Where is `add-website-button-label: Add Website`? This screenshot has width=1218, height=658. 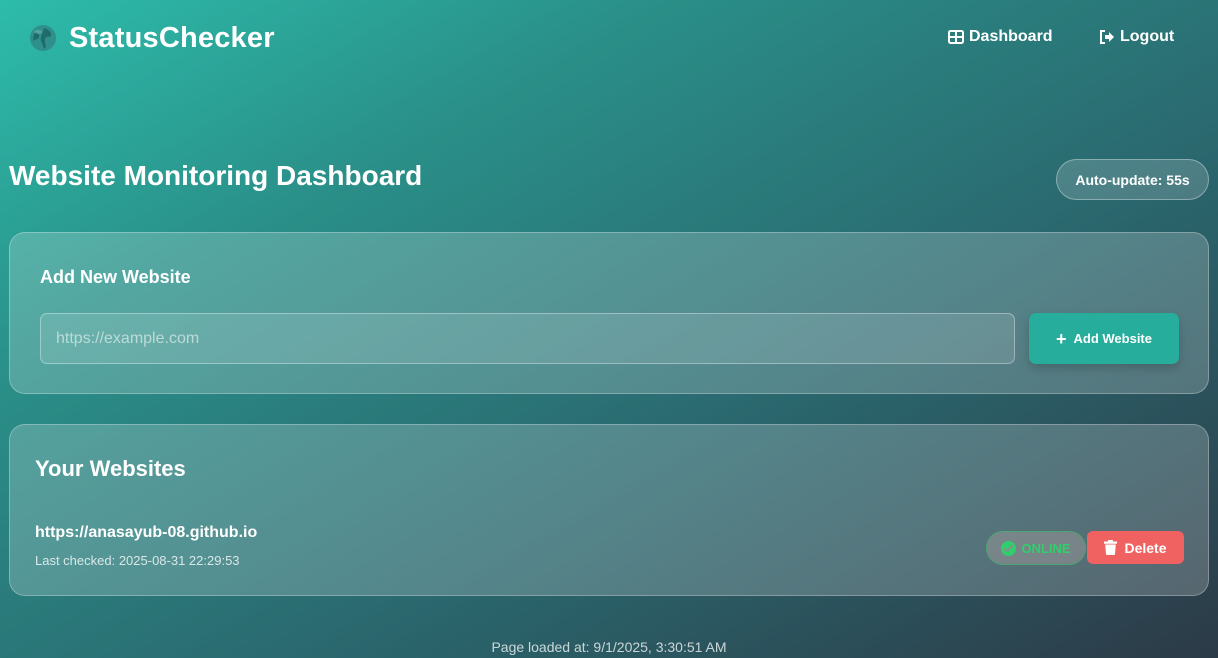
add-website-button-label: Add Website is located at coordinates (1113, 338).